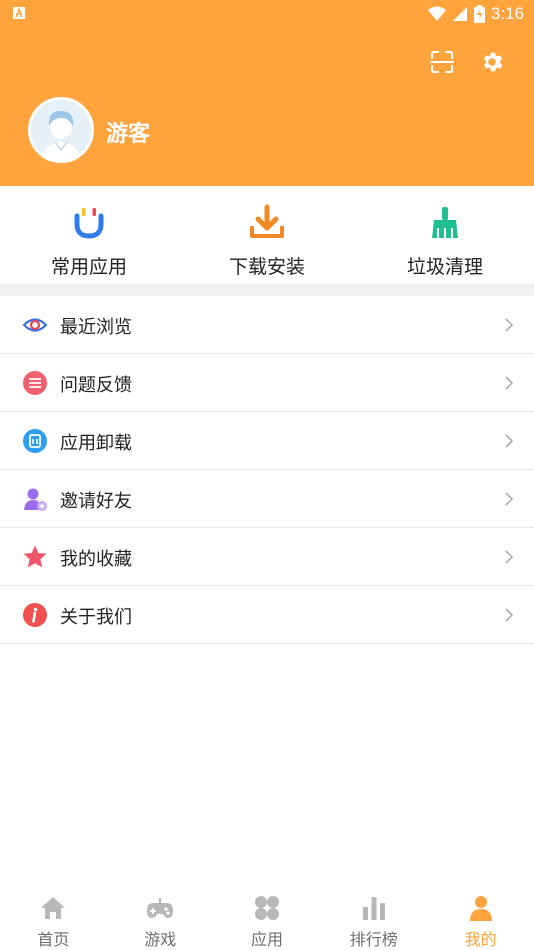 This screenshot has width=534, height=950. I want to click on battery-icon, so click(479, 14).